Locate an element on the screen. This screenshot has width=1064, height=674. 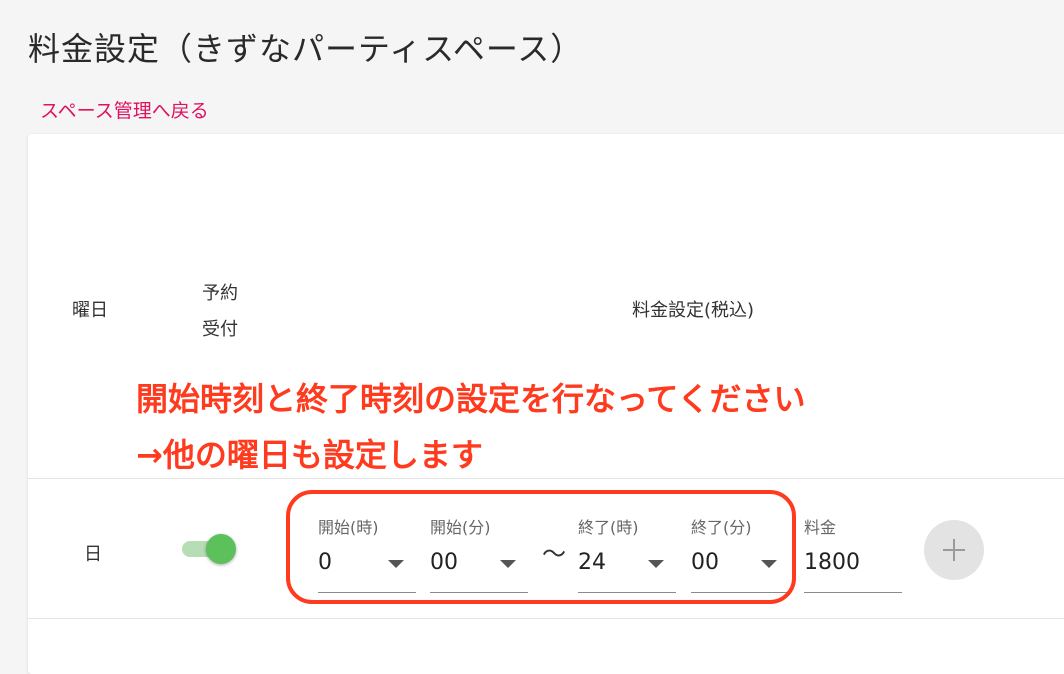
annotation-highlight-box is located at coordinates (541, 547).